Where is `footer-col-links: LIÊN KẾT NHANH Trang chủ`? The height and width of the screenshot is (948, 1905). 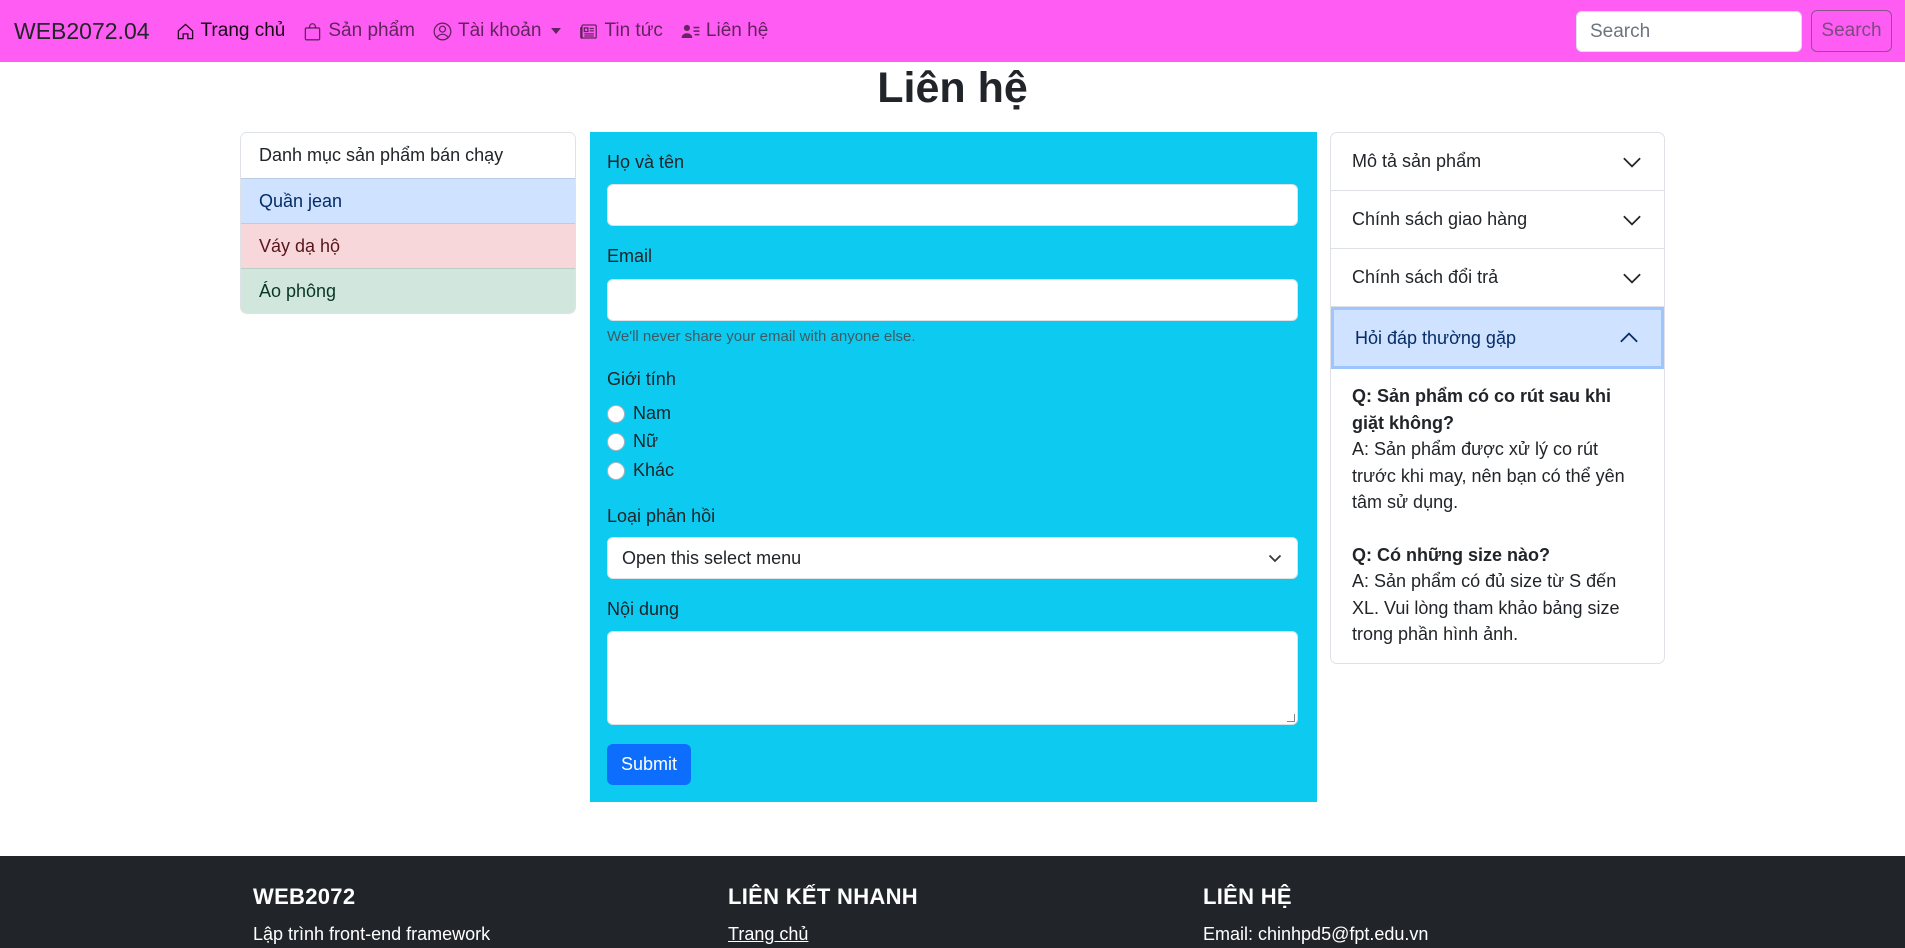
footer-col-links: LIÊN KẾT NHANH Trang chủ is located at coordinates (823, 914).